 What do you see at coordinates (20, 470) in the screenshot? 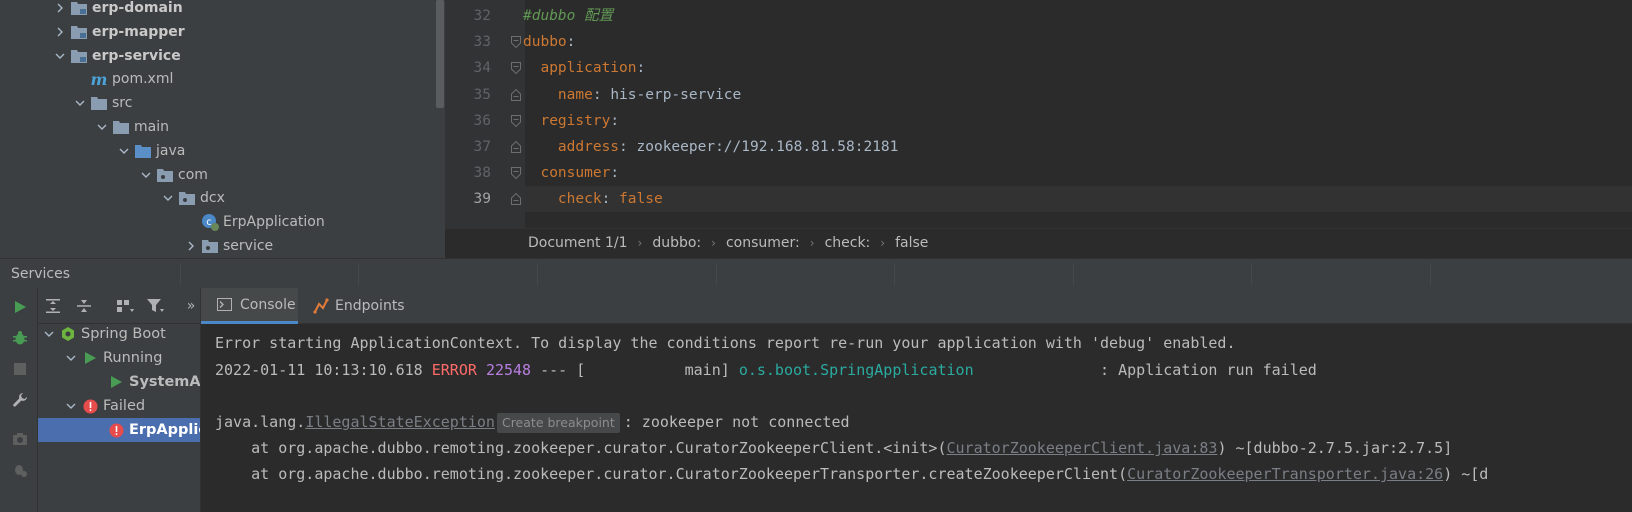
I see `settings-bug-icon` at bounding box center [20, 470].